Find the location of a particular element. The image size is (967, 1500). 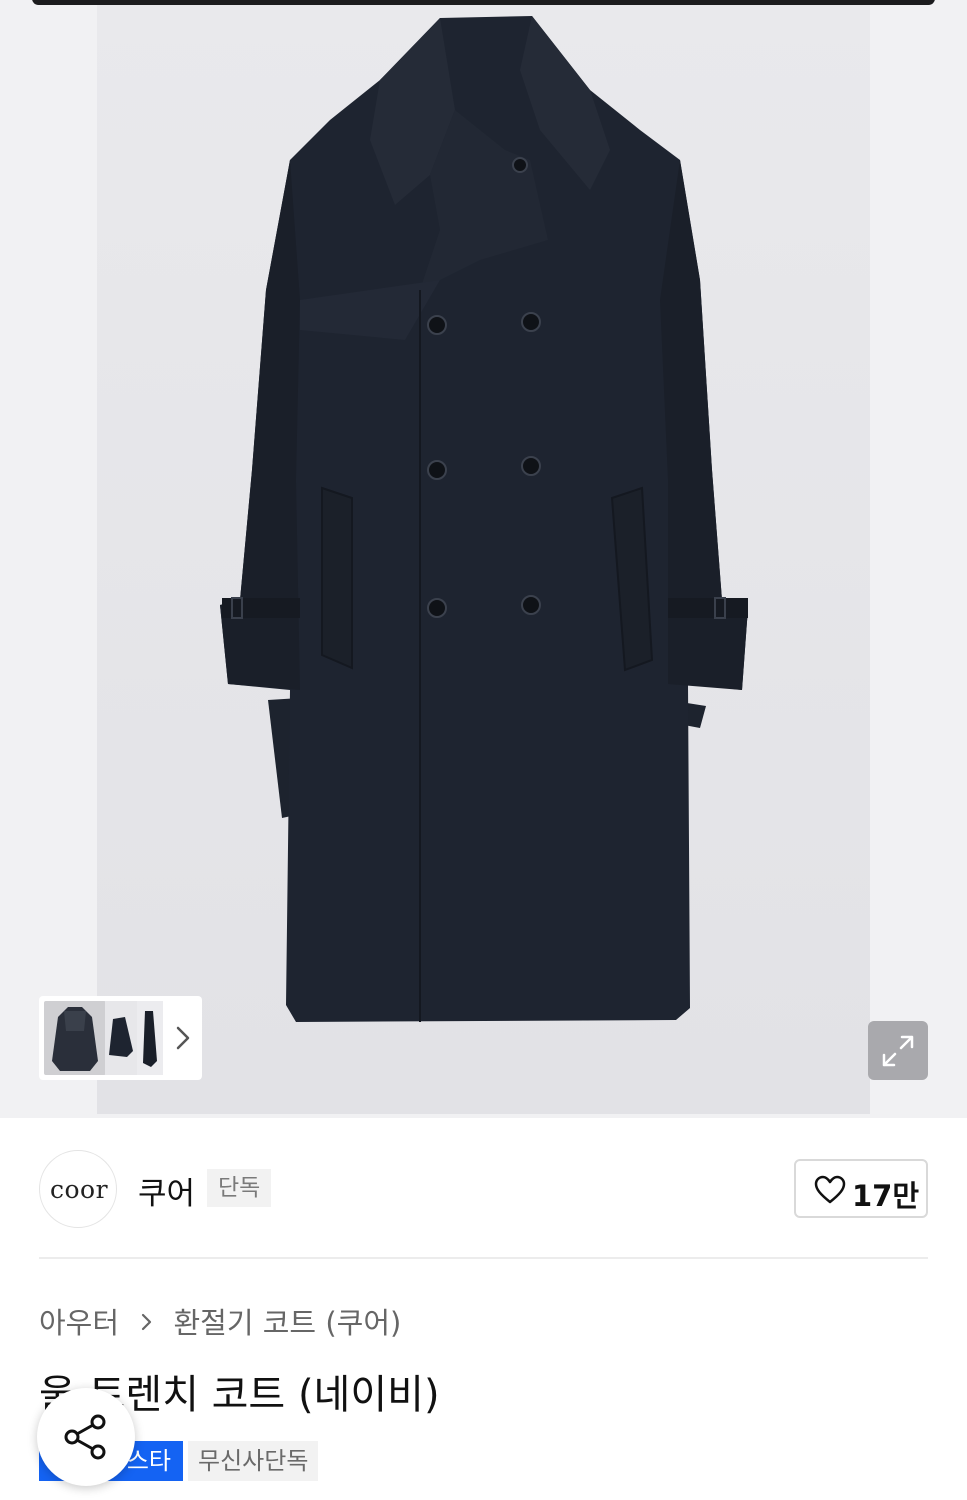

share-icon is located at coordinates (85, 1437).